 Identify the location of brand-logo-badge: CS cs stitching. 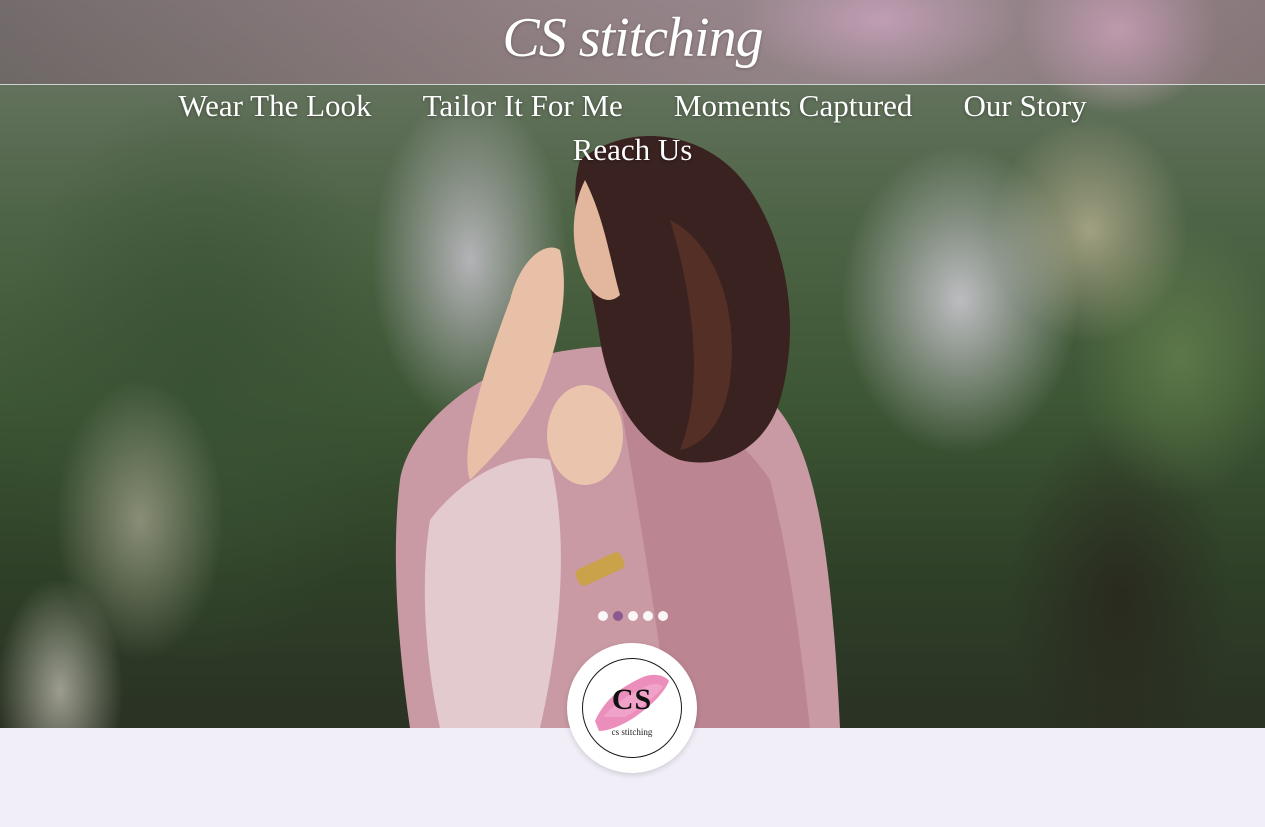
(632, 708).